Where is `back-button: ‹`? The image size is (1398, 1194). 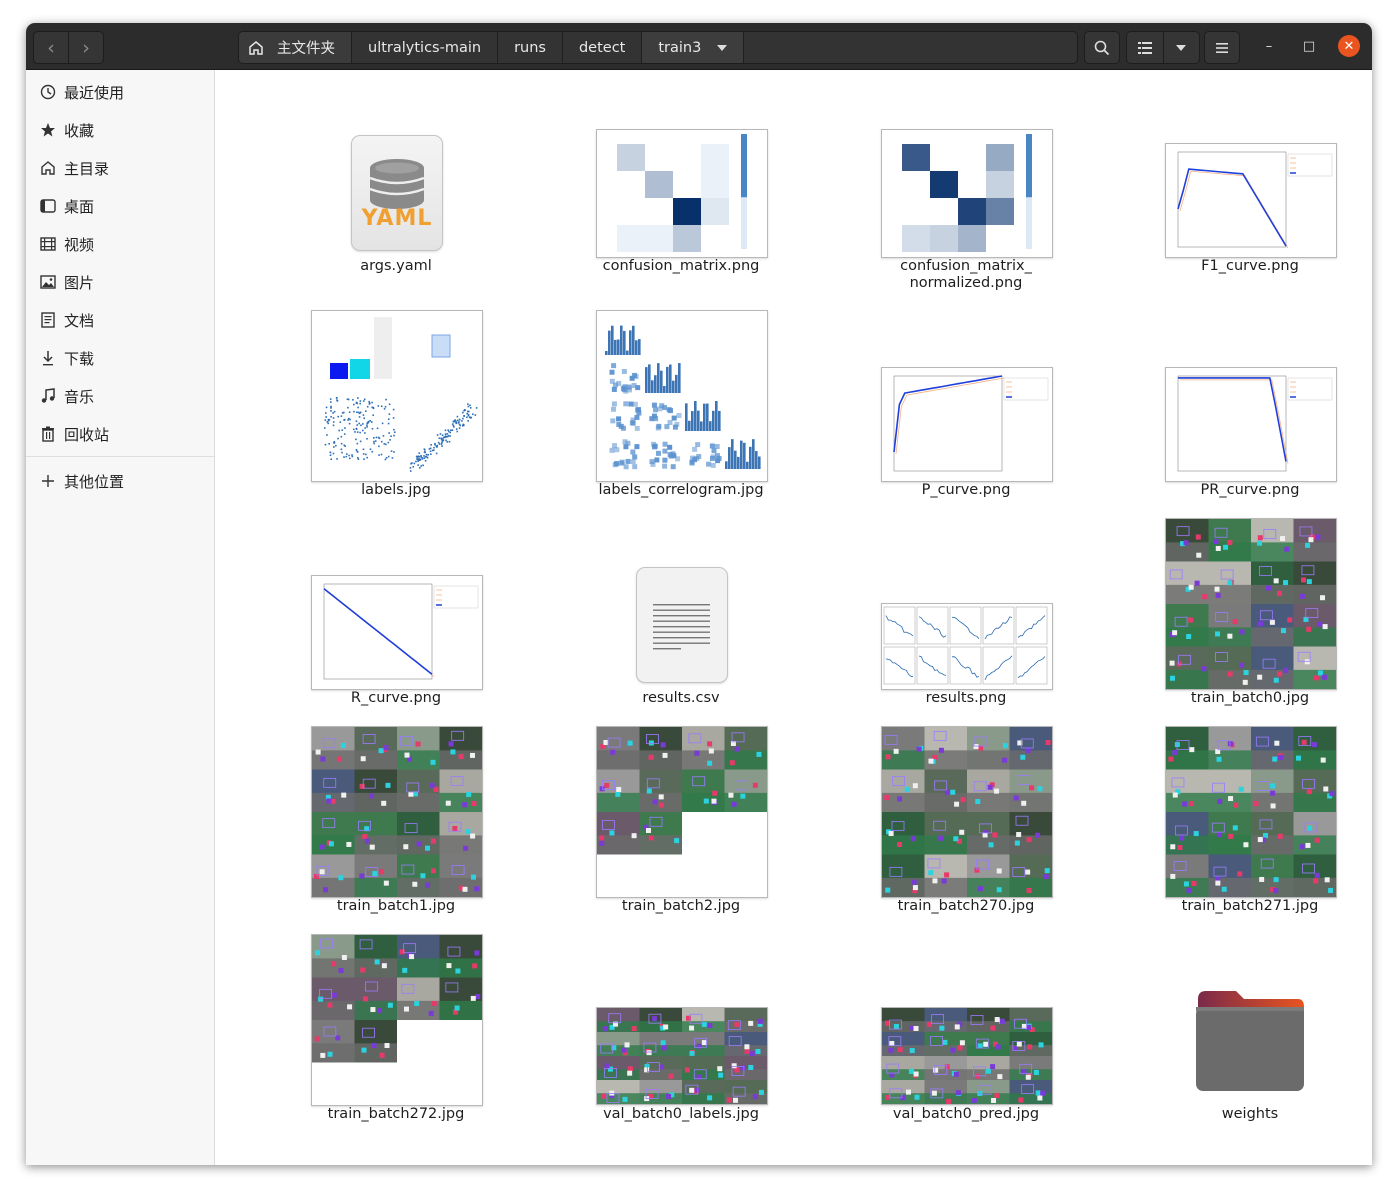 back-button: ‹ is located at coordinates (51, 47).